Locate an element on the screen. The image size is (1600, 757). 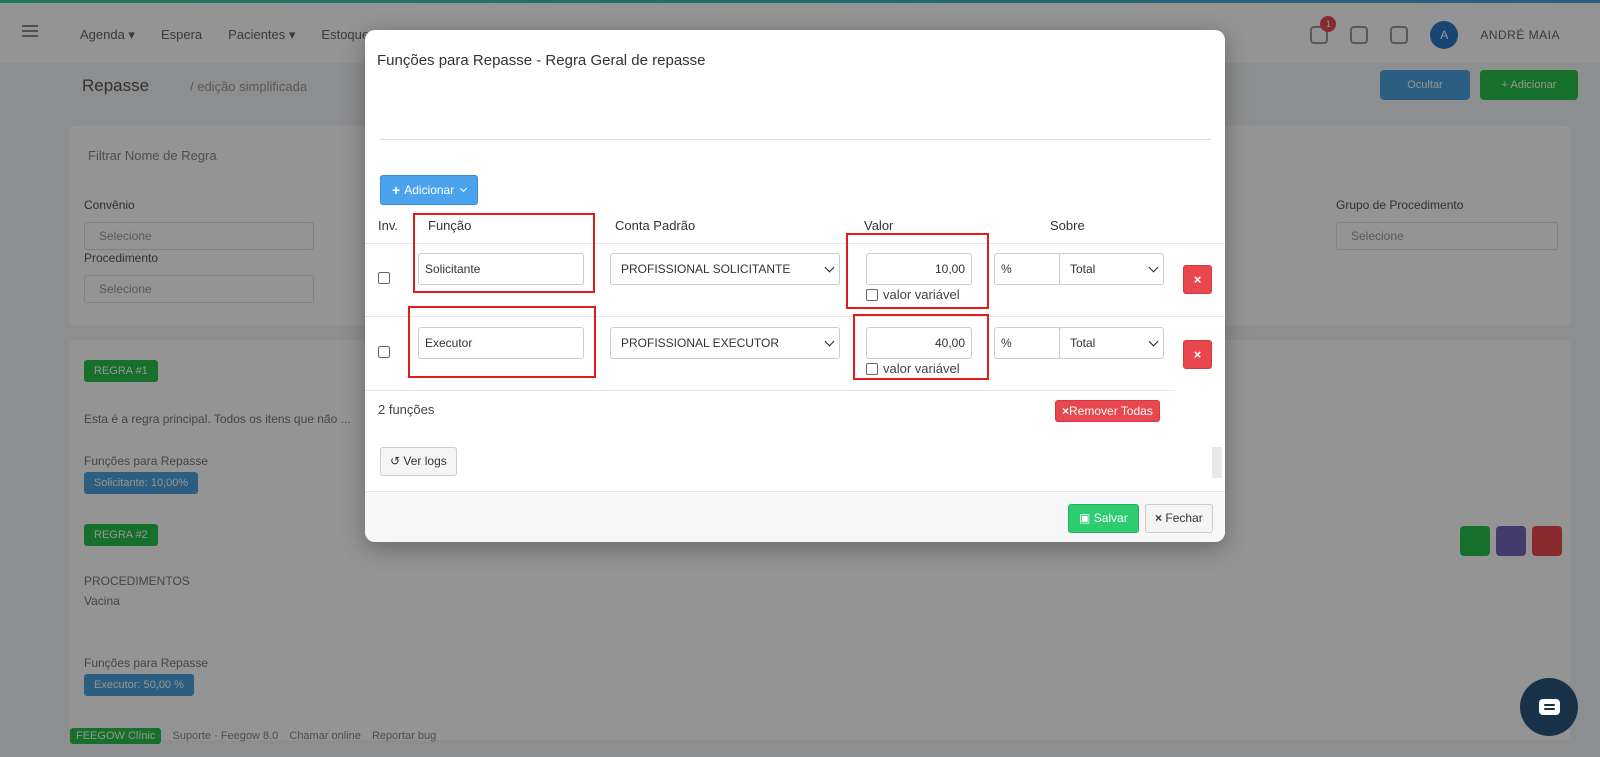
close-label: Fechar is located at coordinates (1184, 518).